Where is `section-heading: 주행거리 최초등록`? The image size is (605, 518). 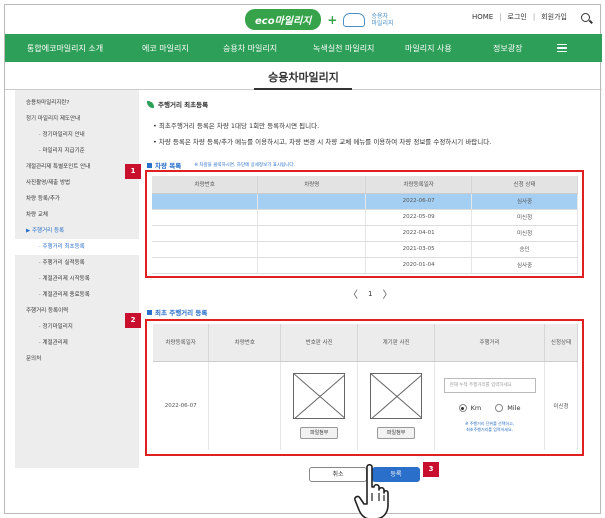
section-heading: 주행거리 최초등록 is located at coordinates (177, 104).